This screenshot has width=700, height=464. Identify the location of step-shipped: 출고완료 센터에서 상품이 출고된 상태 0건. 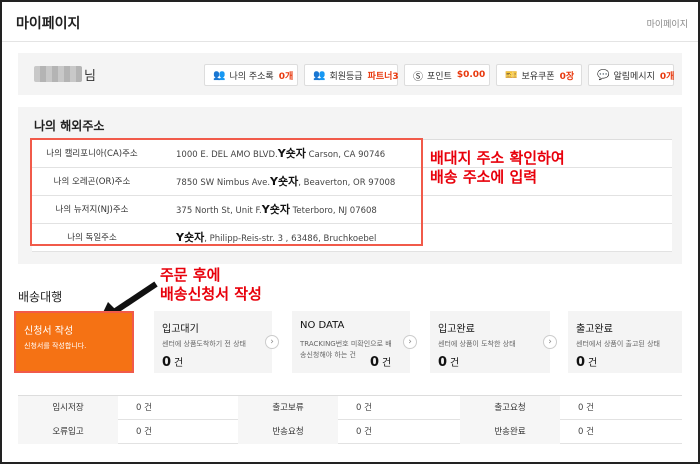
(625, 342).